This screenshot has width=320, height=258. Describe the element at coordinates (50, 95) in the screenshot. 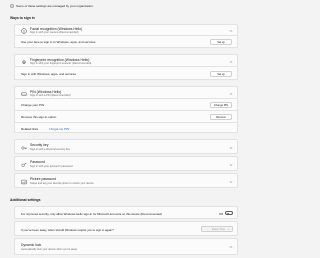

I see `pin-subtitle: Sign in with a PIN (Recommended)` at that location.